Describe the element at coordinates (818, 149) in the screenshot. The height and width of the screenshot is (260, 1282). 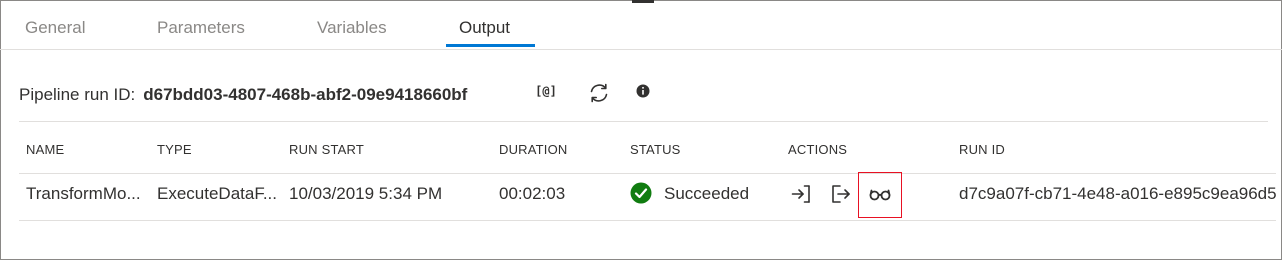
I see `column-header-actions: ACTIONS` at that location.